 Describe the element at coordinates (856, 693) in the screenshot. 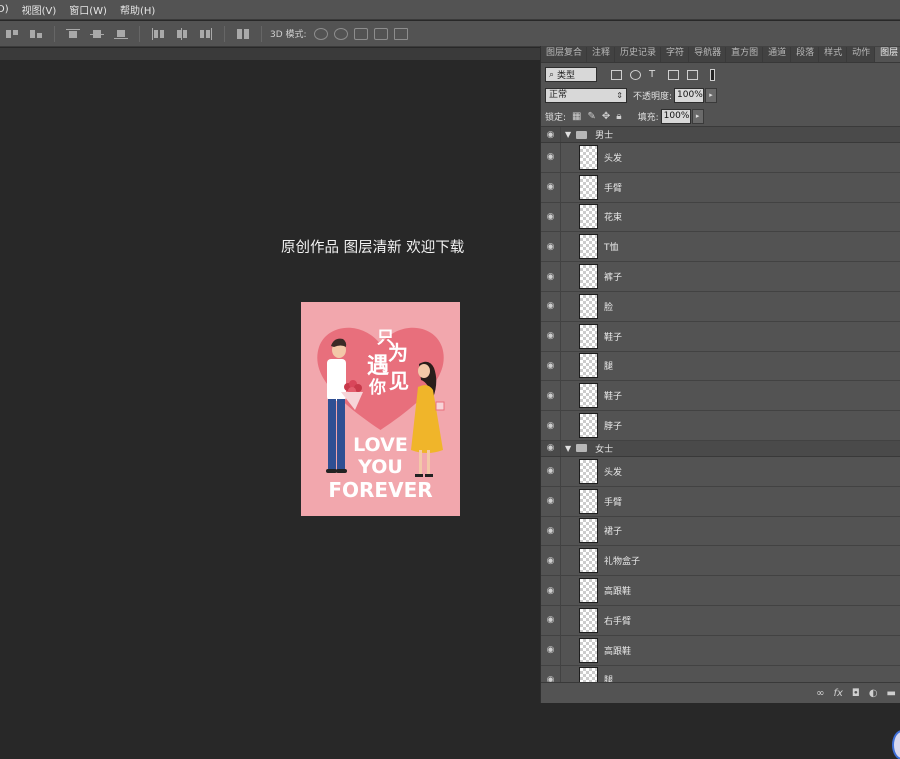

I see `mask-icon: ◘` at that location.